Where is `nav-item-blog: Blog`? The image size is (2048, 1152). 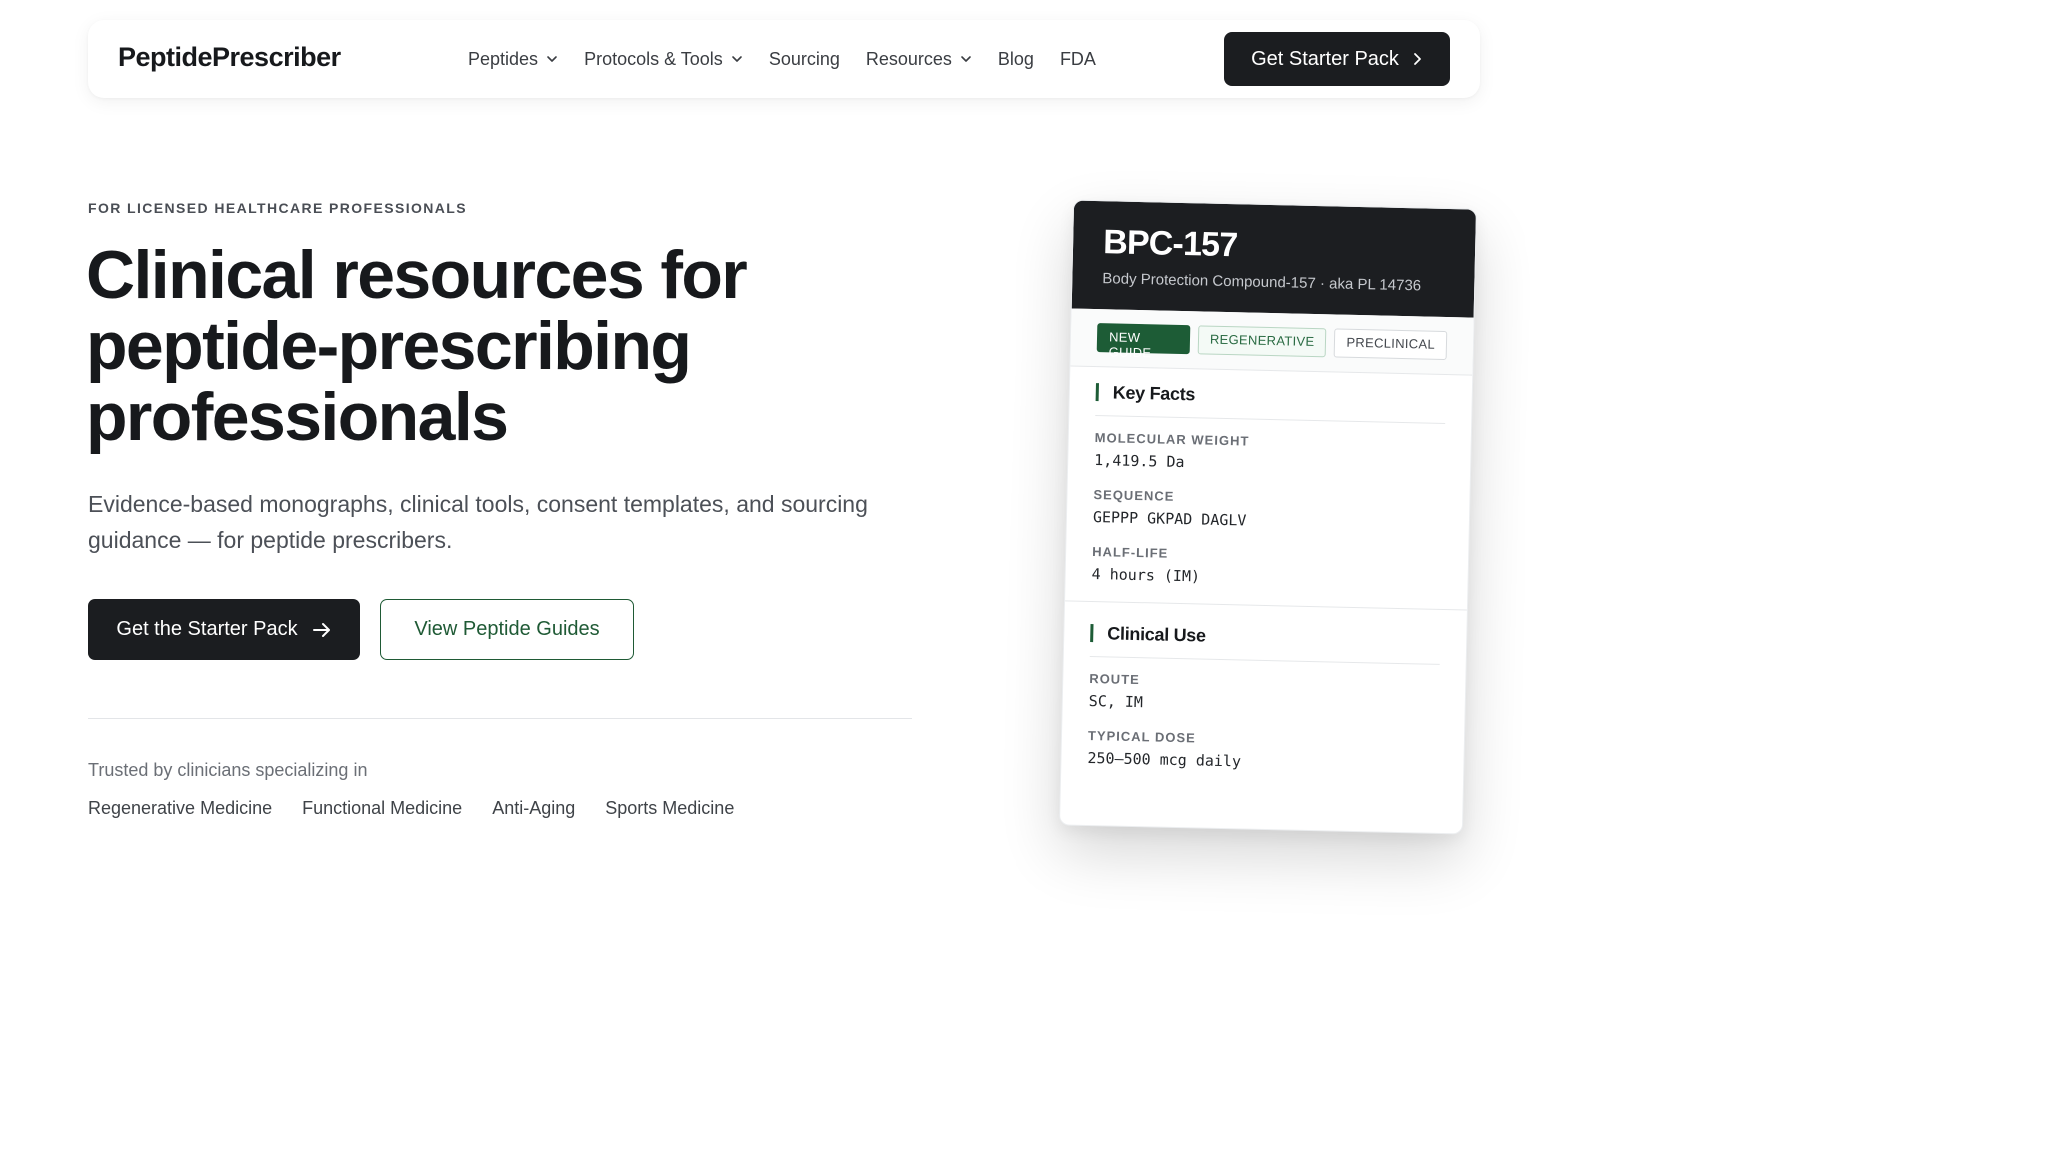 nav-item-blog: Blog is located at coordinates (1016, 59).